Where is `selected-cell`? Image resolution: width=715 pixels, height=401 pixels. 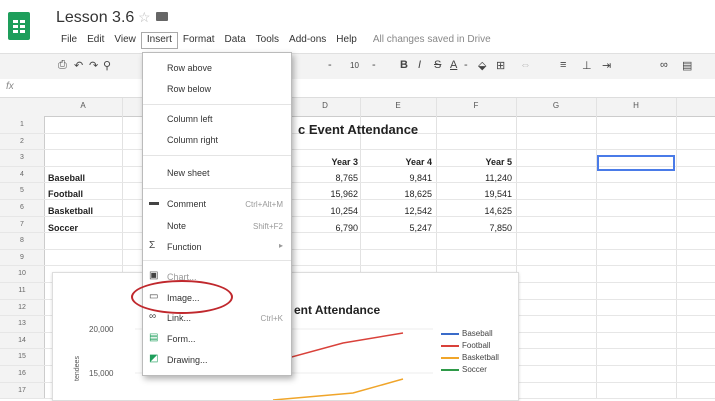 selected-cell is located at coordinates (636, 163).